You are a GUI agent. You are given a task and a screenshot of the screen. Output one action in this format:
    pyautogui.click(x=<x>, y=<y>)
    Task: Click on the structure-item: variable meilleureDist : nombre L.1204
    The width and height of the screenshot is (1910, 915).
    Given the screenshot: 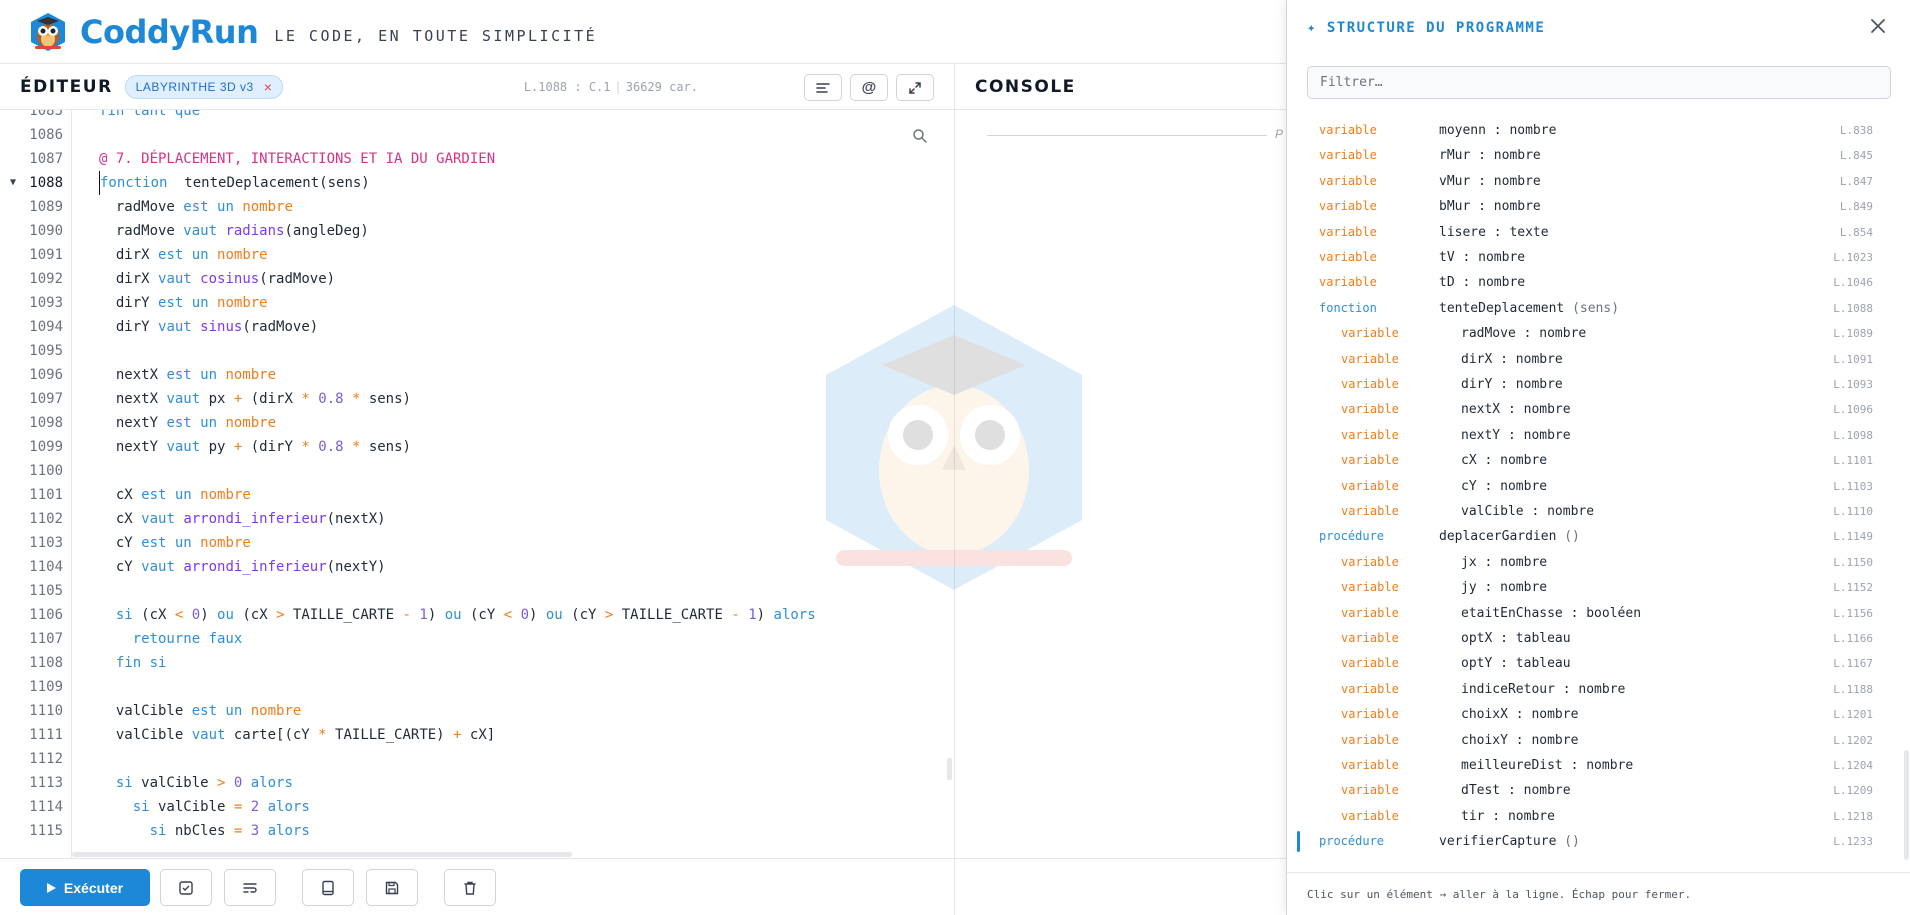 What is the action you would take?
    pyautogui.click(x=1598, y=765)
    